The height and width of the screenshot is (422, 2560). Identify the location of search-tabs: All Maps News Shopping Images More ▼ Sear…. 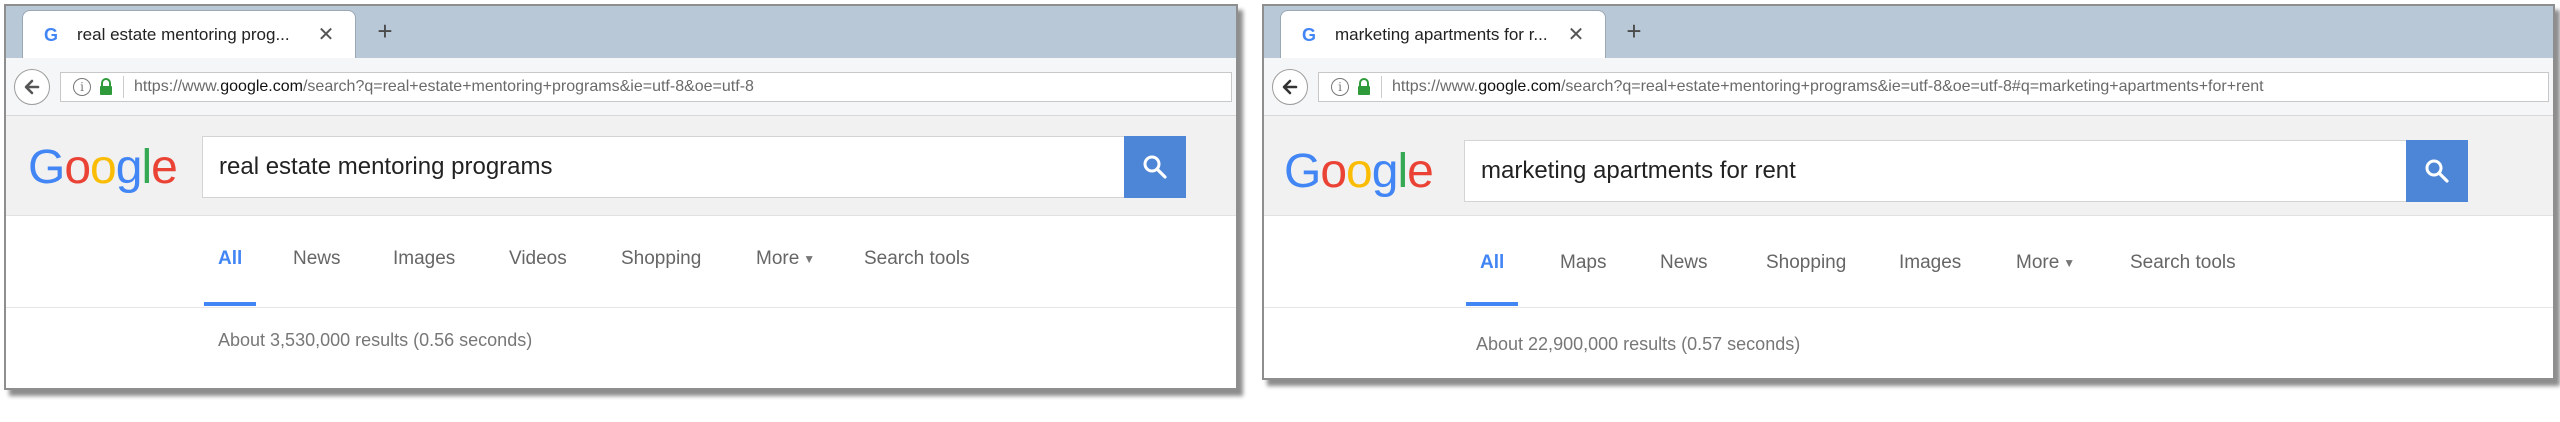
(1908, 262).